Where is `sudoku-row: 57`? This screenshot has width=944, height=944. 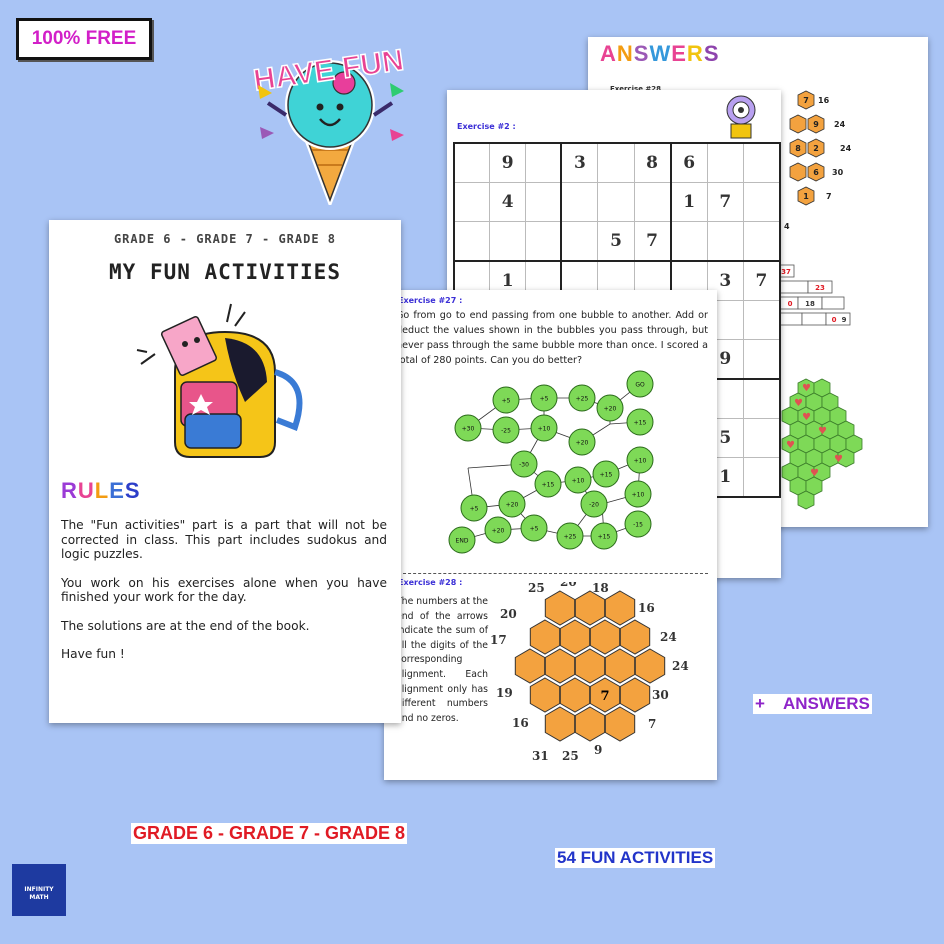
sudoku-row: 57 is located at coordinates (617, 241).